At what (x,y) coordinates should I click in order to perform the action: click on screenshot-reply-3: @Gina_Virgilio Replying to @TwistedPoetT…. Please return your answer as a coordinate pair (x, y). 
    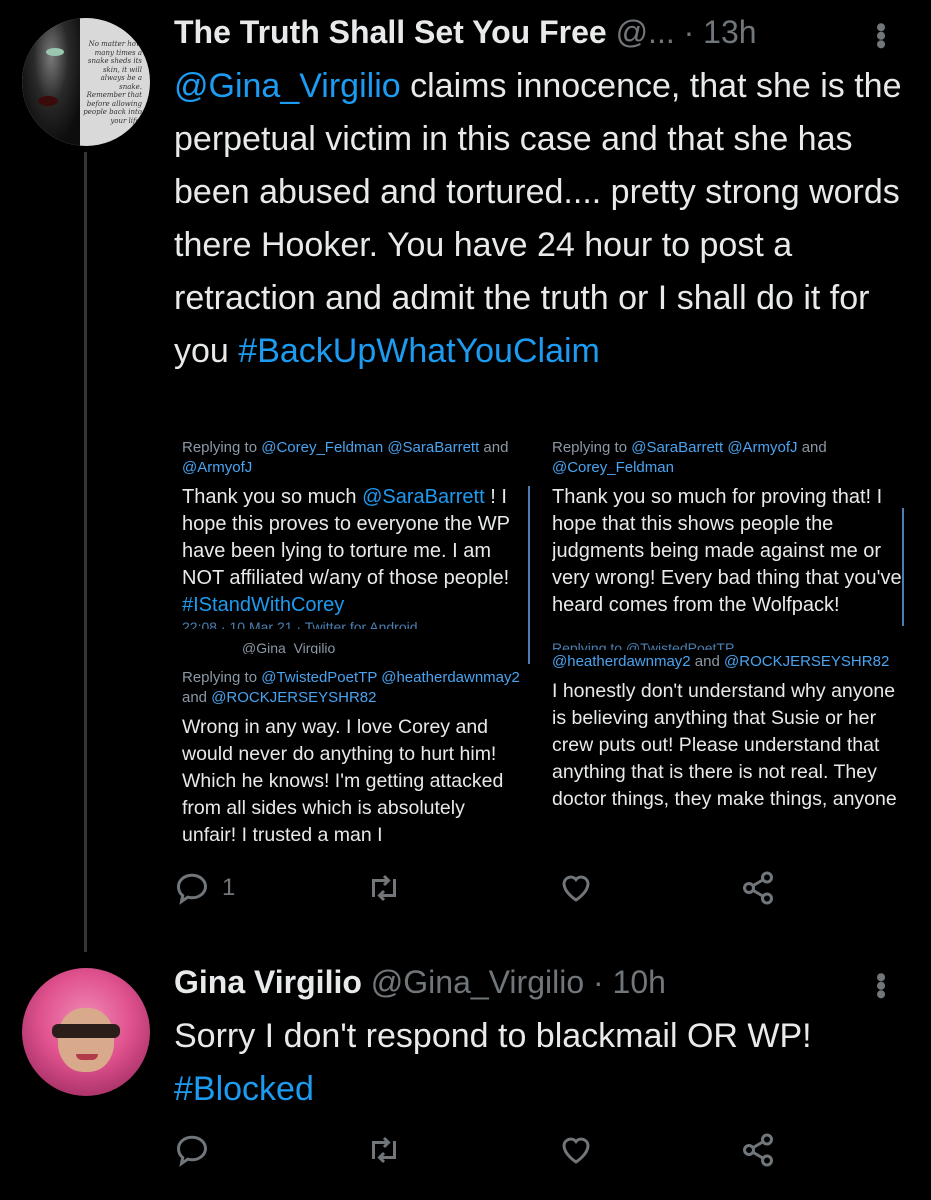
    Looking at the image, I should click on (352, 745).